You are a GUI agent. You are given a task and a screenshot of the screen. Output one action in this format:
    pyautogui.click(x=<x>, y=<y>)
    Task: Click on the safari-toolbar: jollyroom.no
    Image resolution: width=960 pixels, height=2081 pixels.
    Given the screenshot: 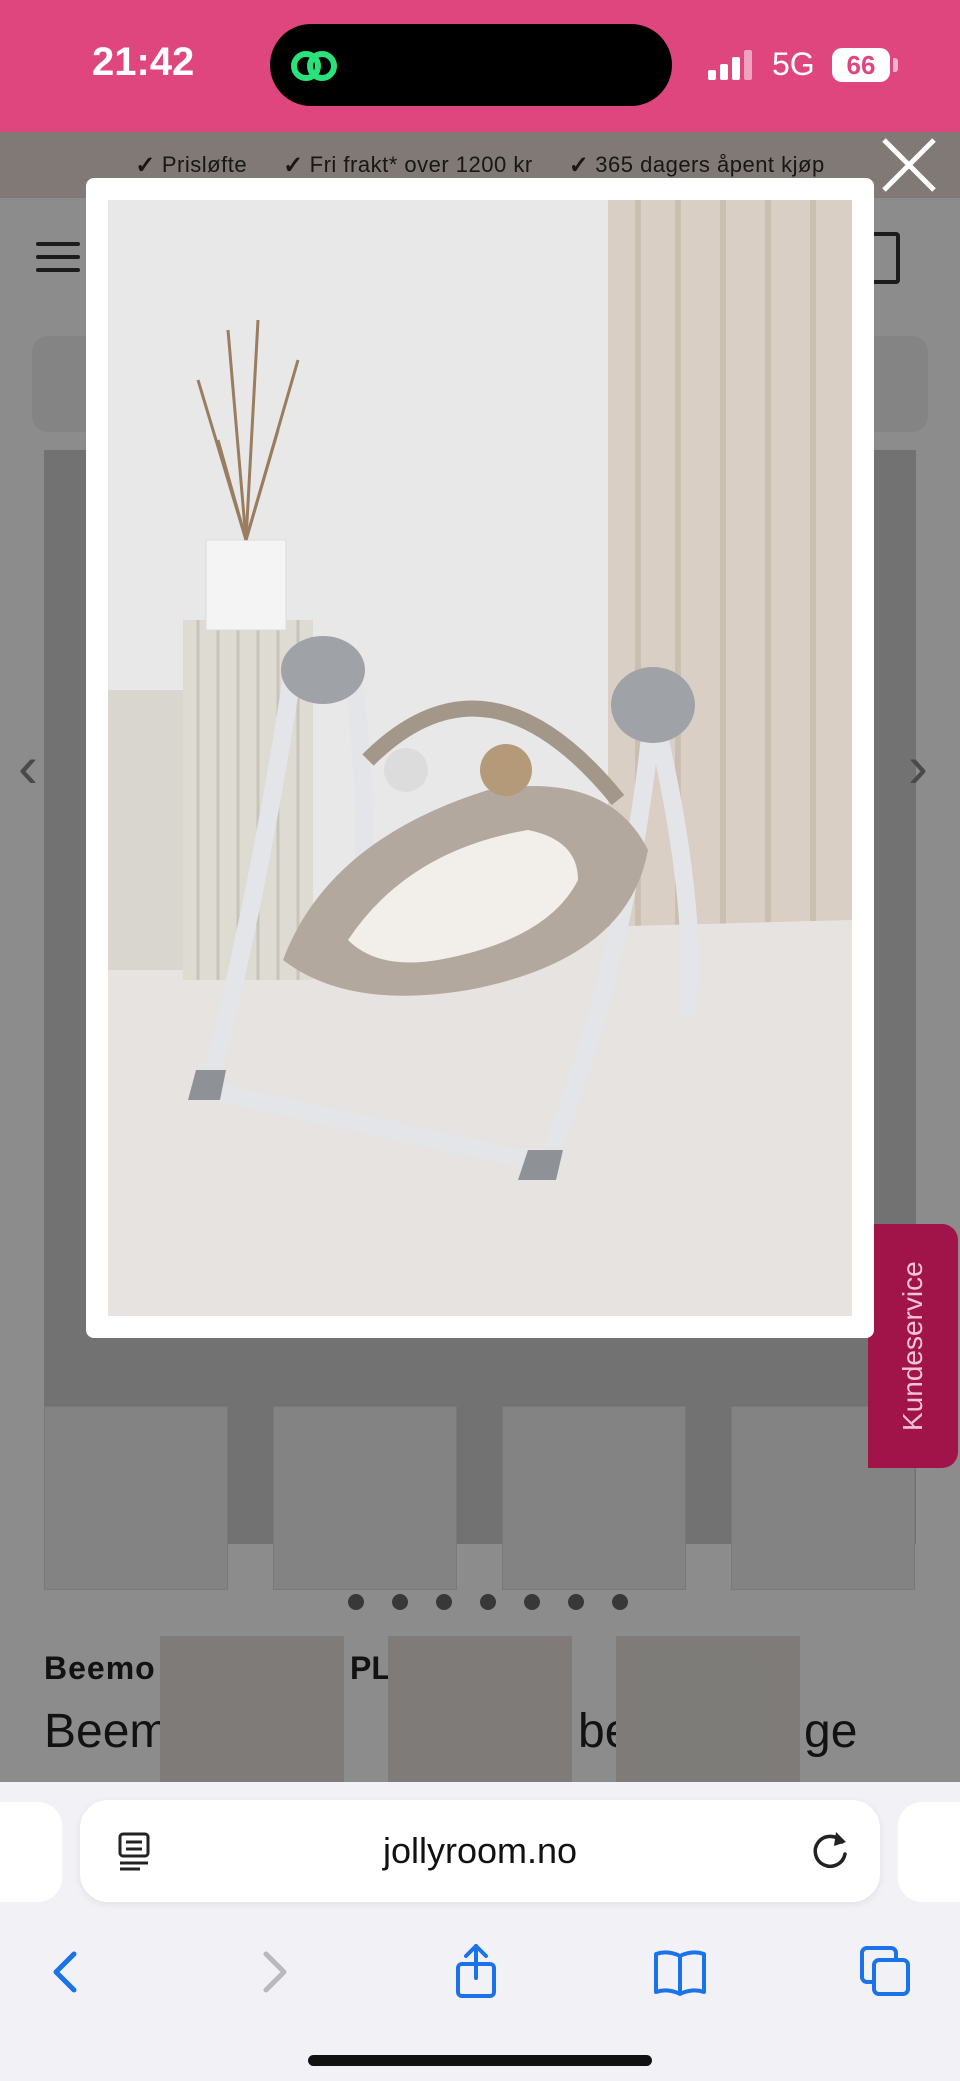 What is the action you would take?
    pyautogui.click(x=480, y=1931)
    